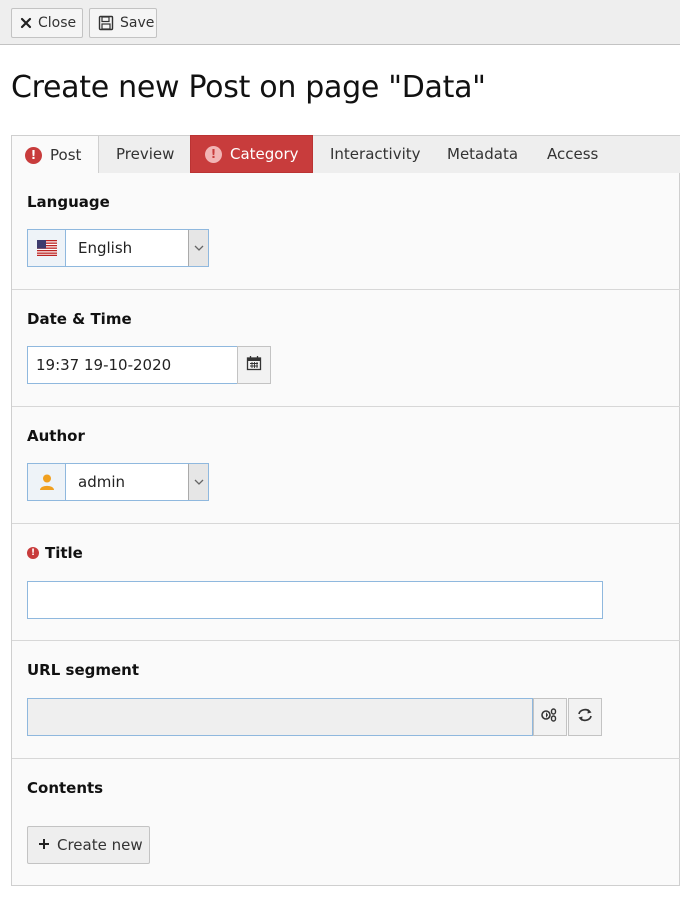 The image size is (680, 897). Describe the element at coordinates (65, 788) in the screenshot. I see `contents-label: Contents` at that location.